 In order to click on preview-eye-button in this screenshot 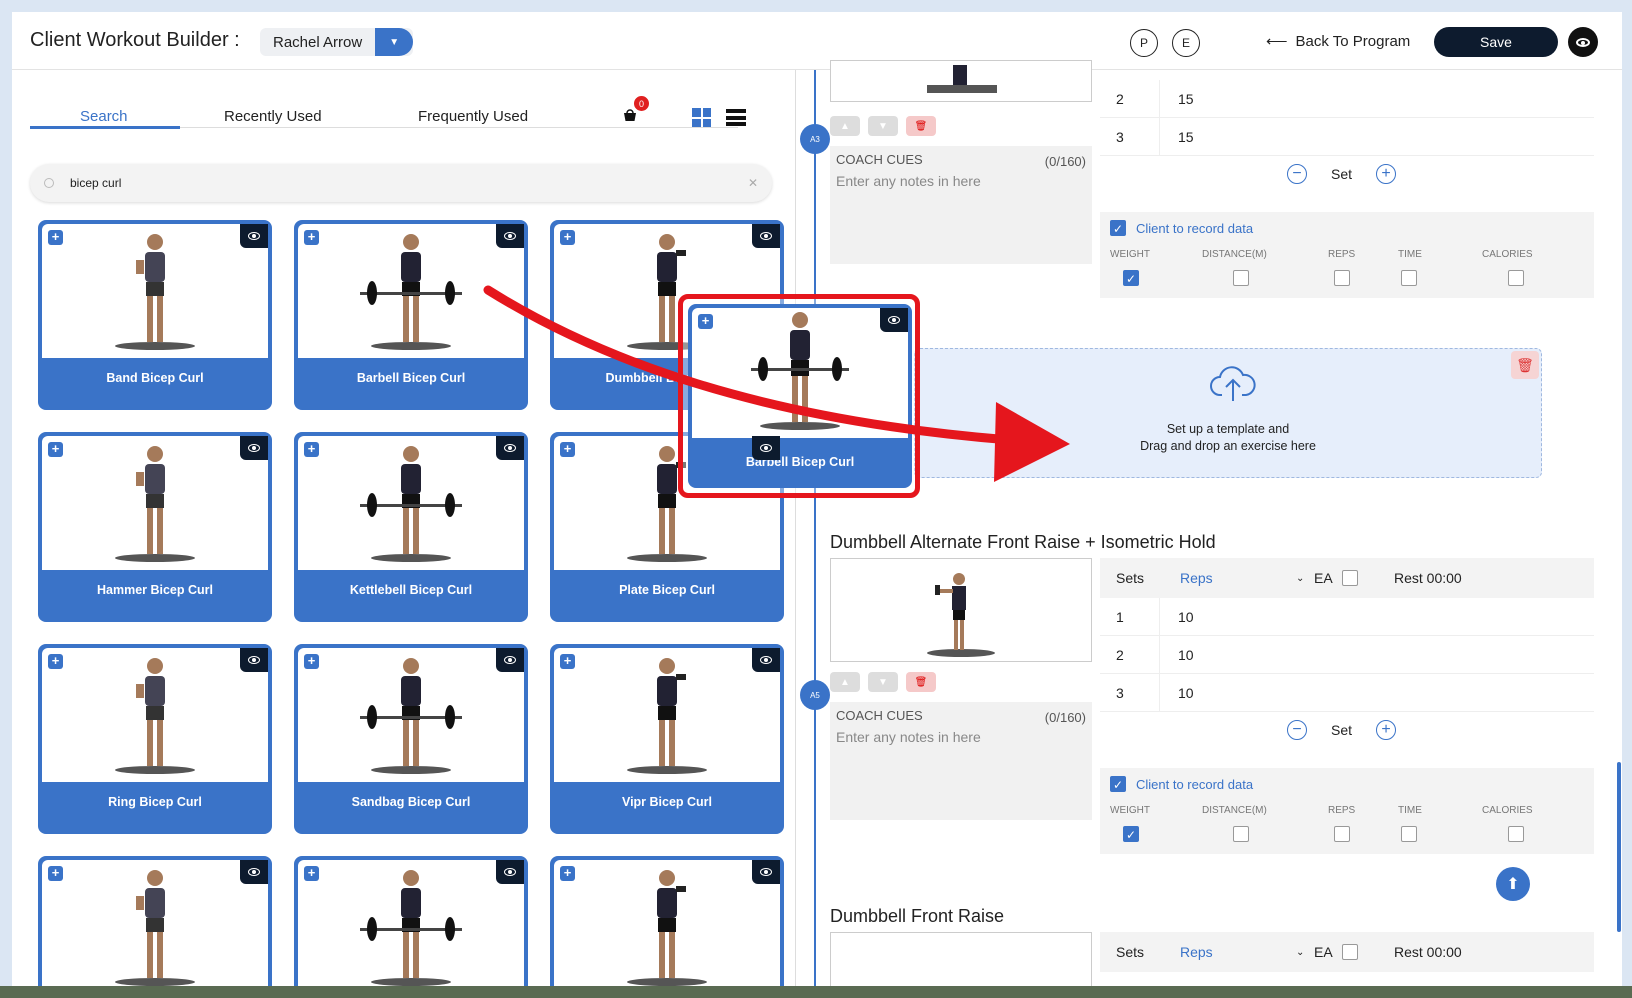, I will do `click(1583, 42)`.